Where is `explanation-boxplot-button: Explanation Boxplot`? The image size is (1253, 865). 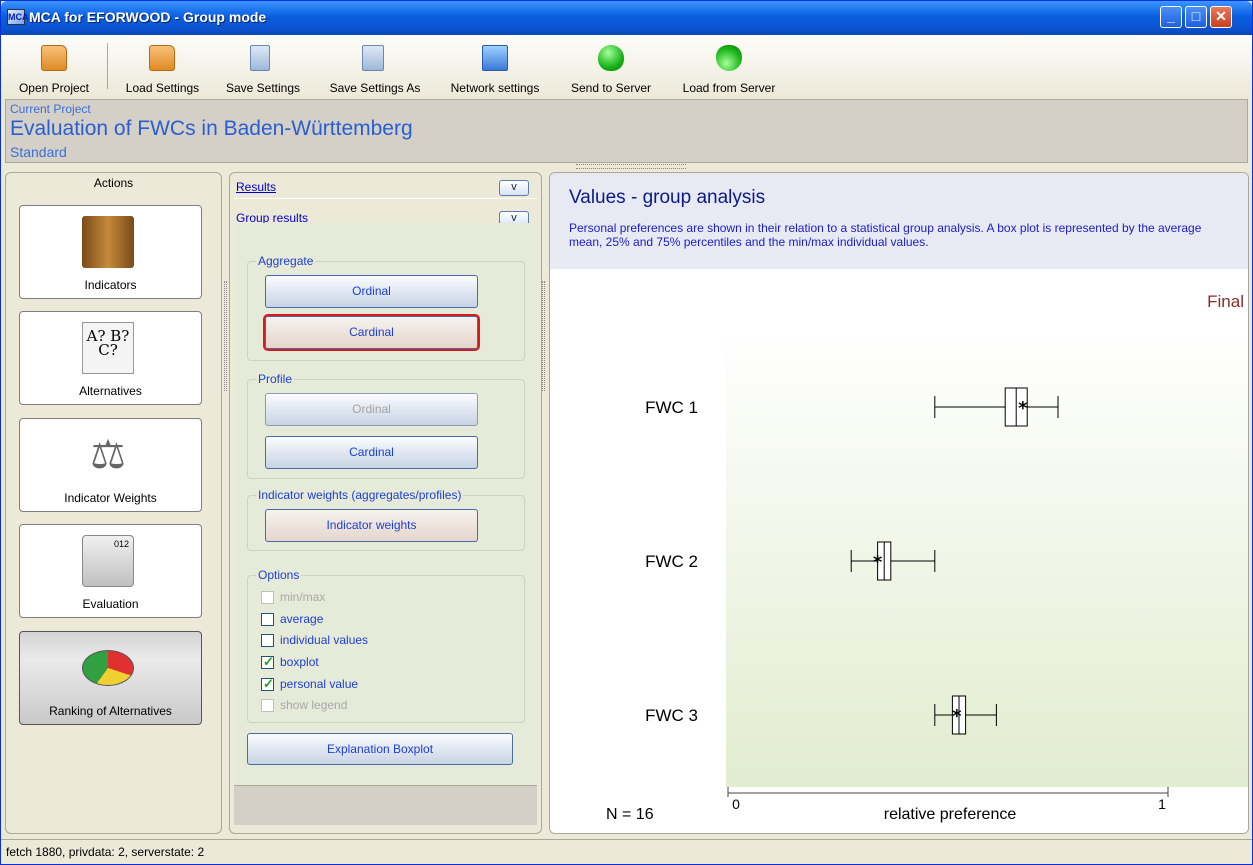
explanation-boxplot-button: Explanation Boxplot is located at coordinates (380, 749).